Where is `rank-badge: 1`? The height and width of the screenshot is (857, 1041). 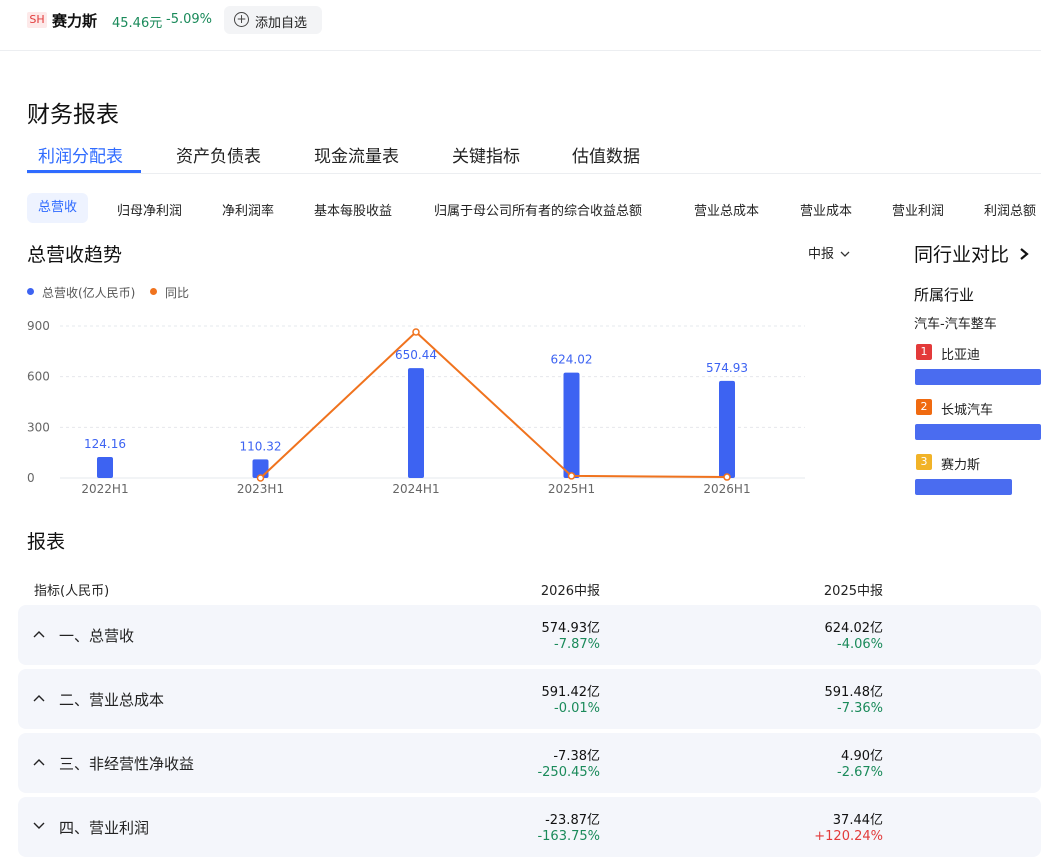
rank-badge: 1 is located at coordinates (924, 352).